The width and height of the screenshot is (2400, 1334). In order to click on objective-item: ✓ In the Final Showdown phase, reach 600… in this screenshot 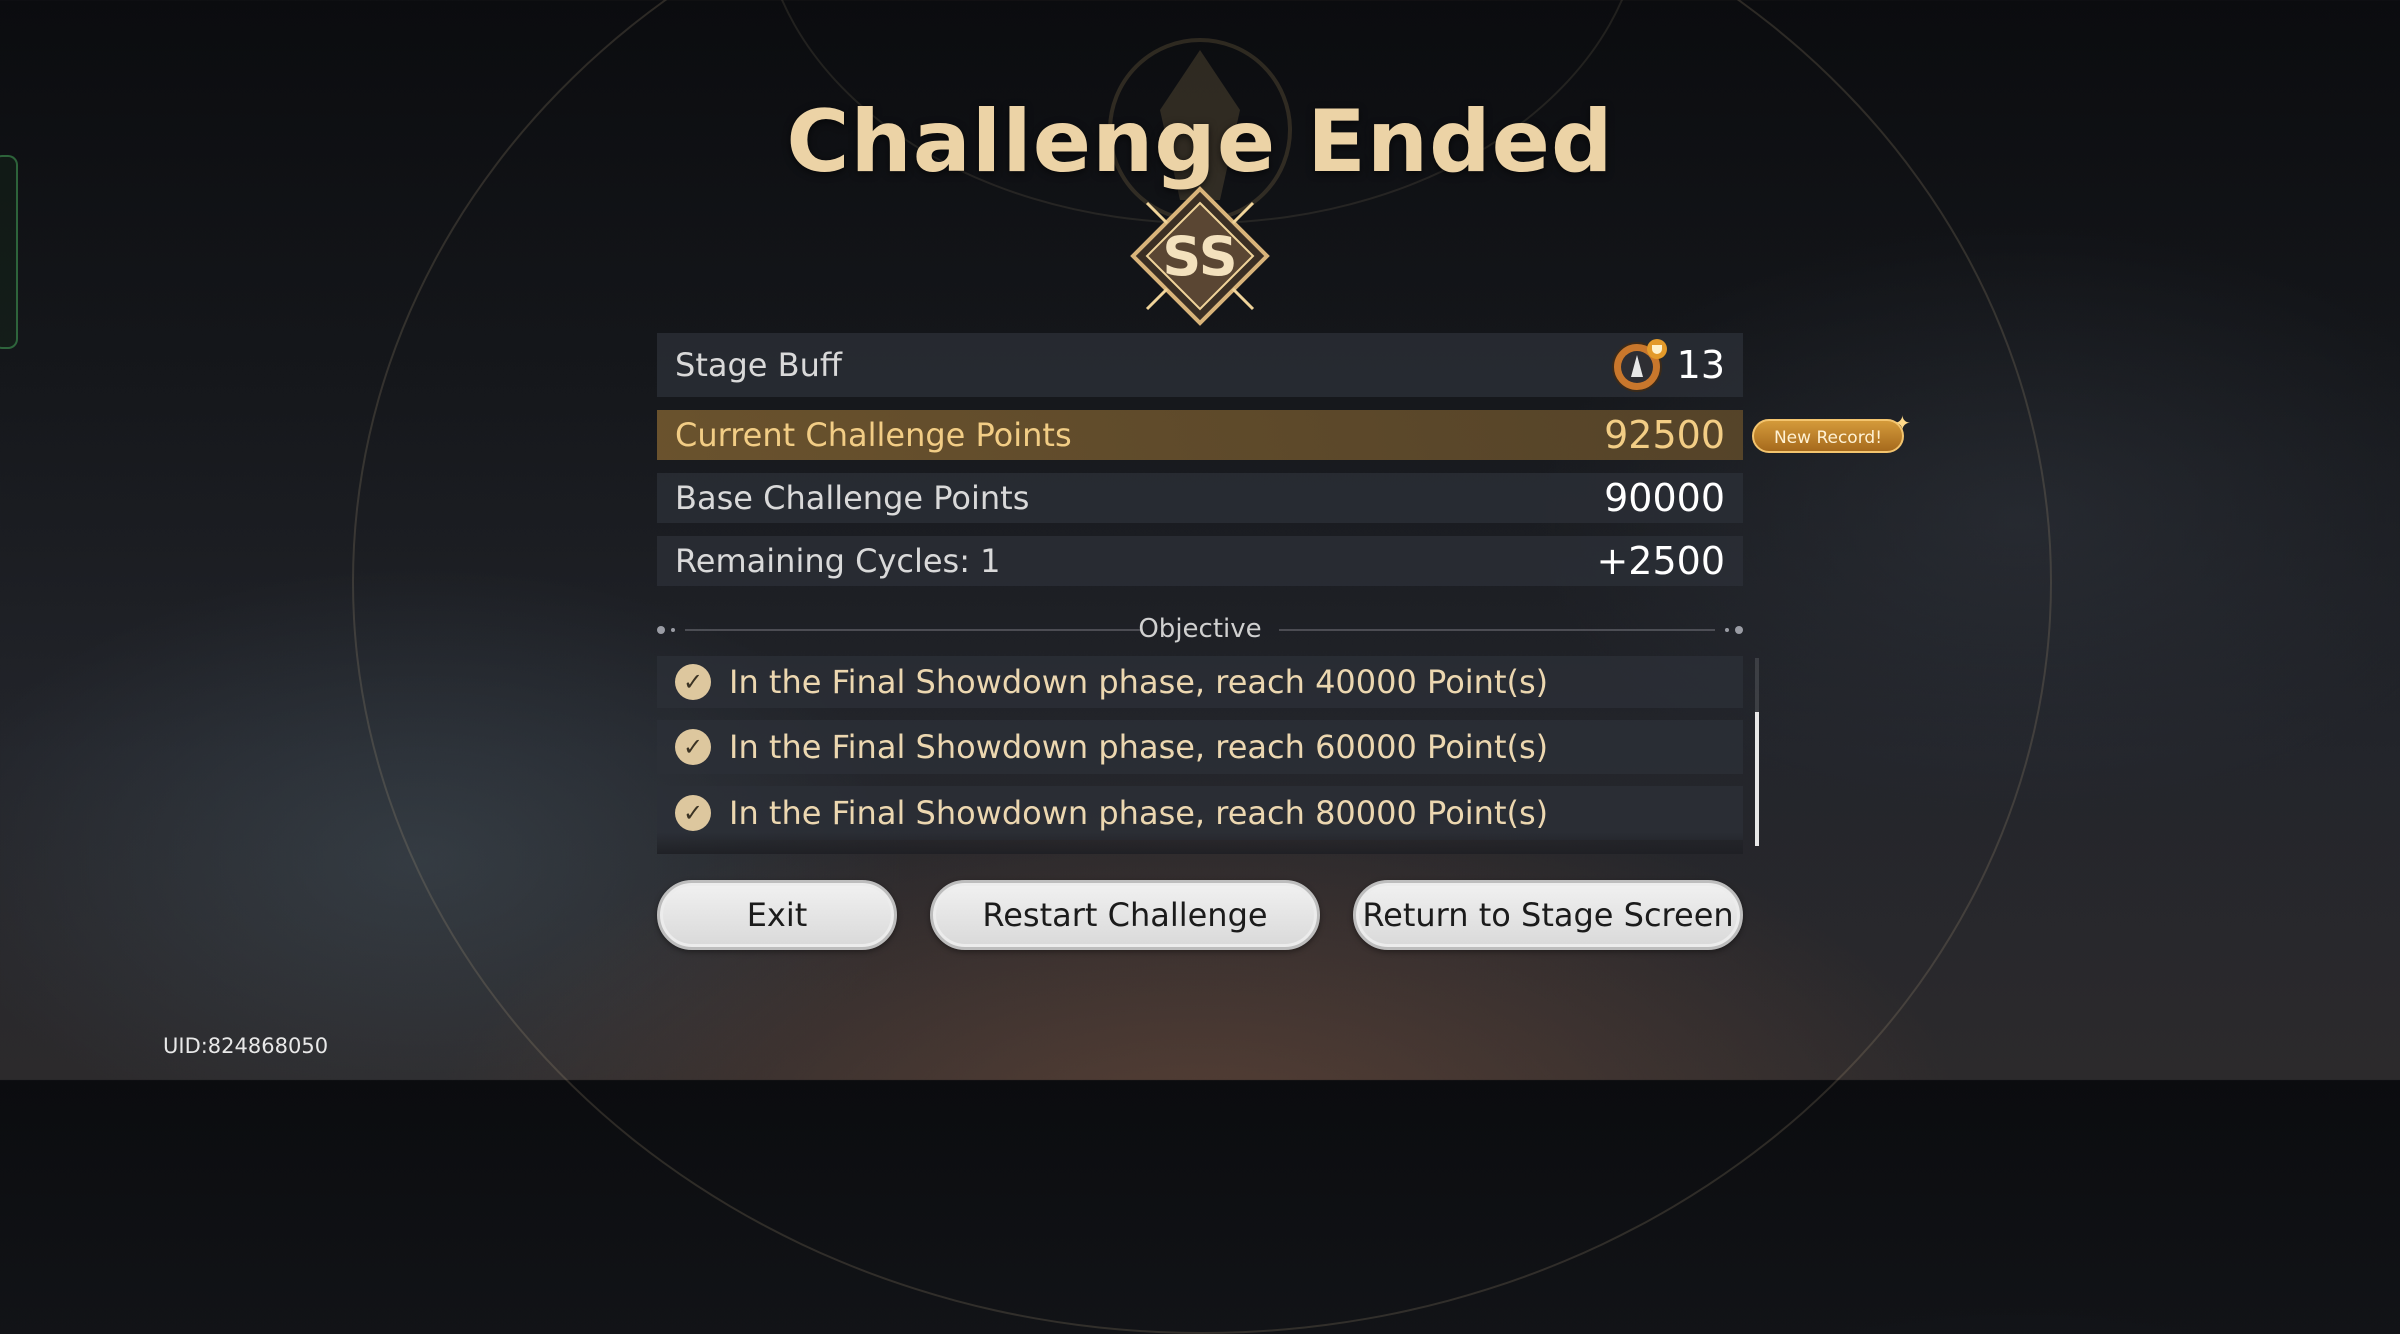, I will do `click(1200, 747)`.